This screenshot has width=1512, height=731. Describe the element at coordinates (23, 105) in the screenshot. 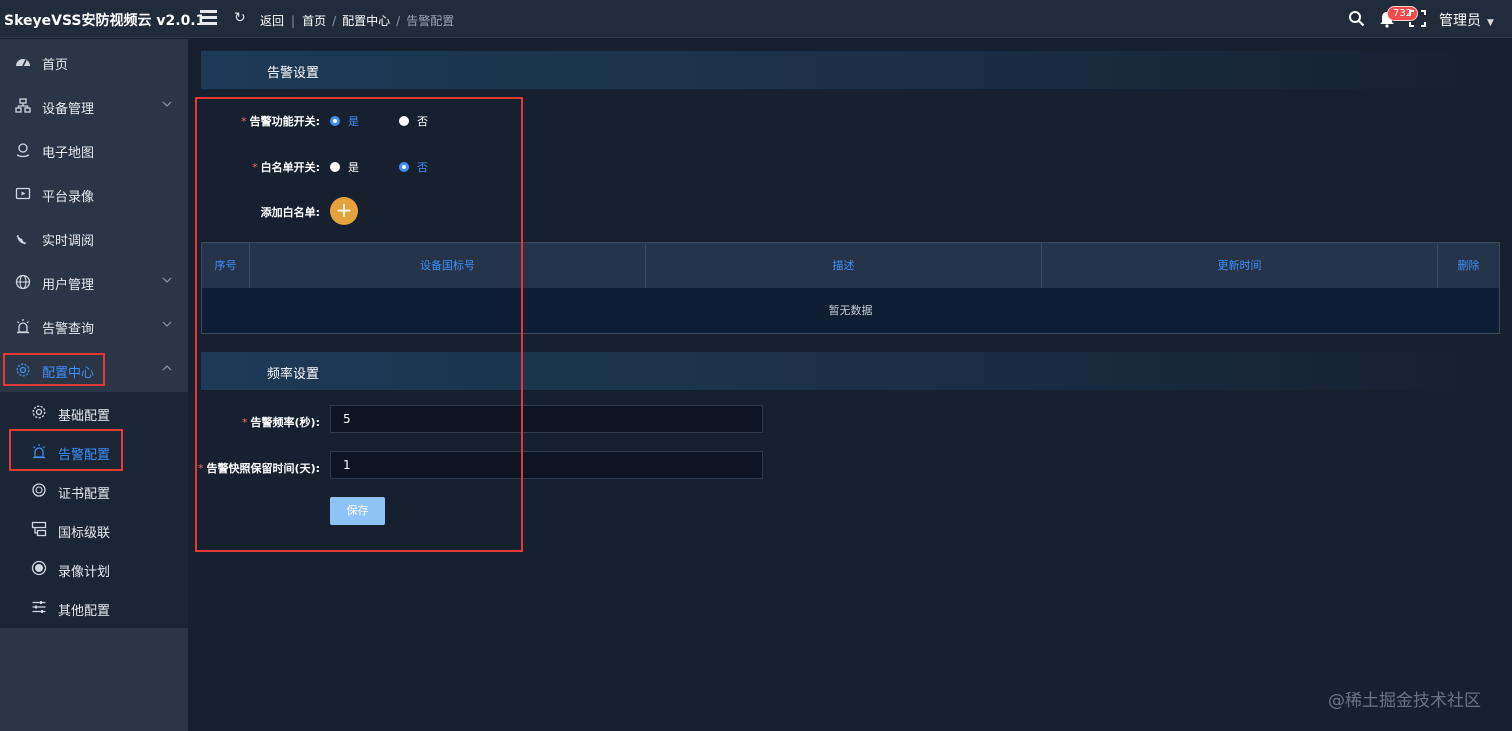

I see `device-tree-icon` at that location.